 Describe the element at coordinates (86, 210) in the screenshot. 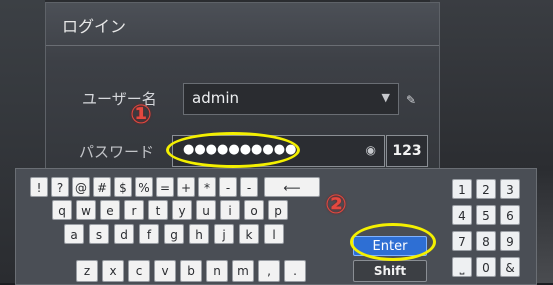

I see `keyboard-key: w` at that location.